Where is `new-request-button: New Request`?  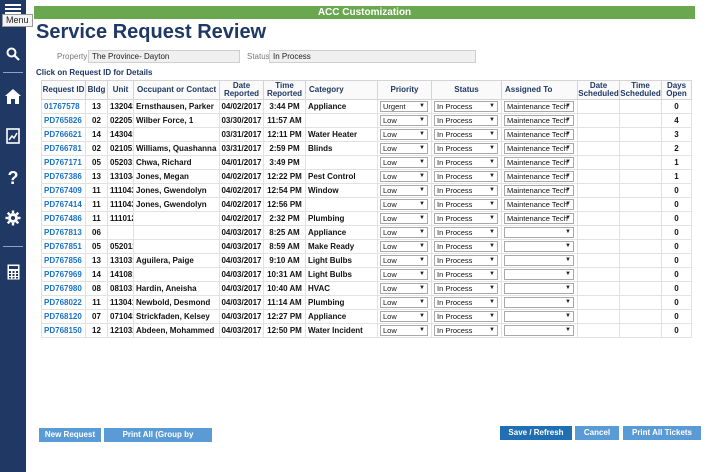
new-request-button: New Request is located at coordinates (70, 435).